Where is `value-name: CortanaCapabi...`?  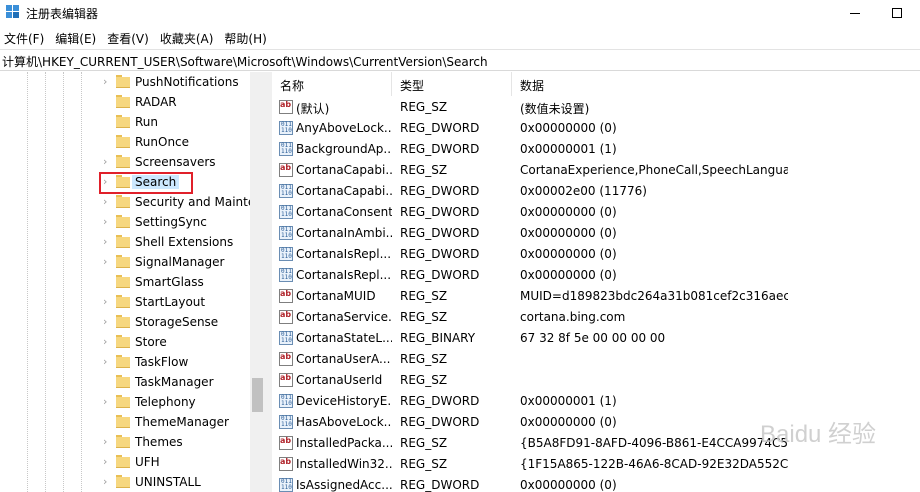
value-name: CortanaCapabi... is located at coordinates (344, 170).